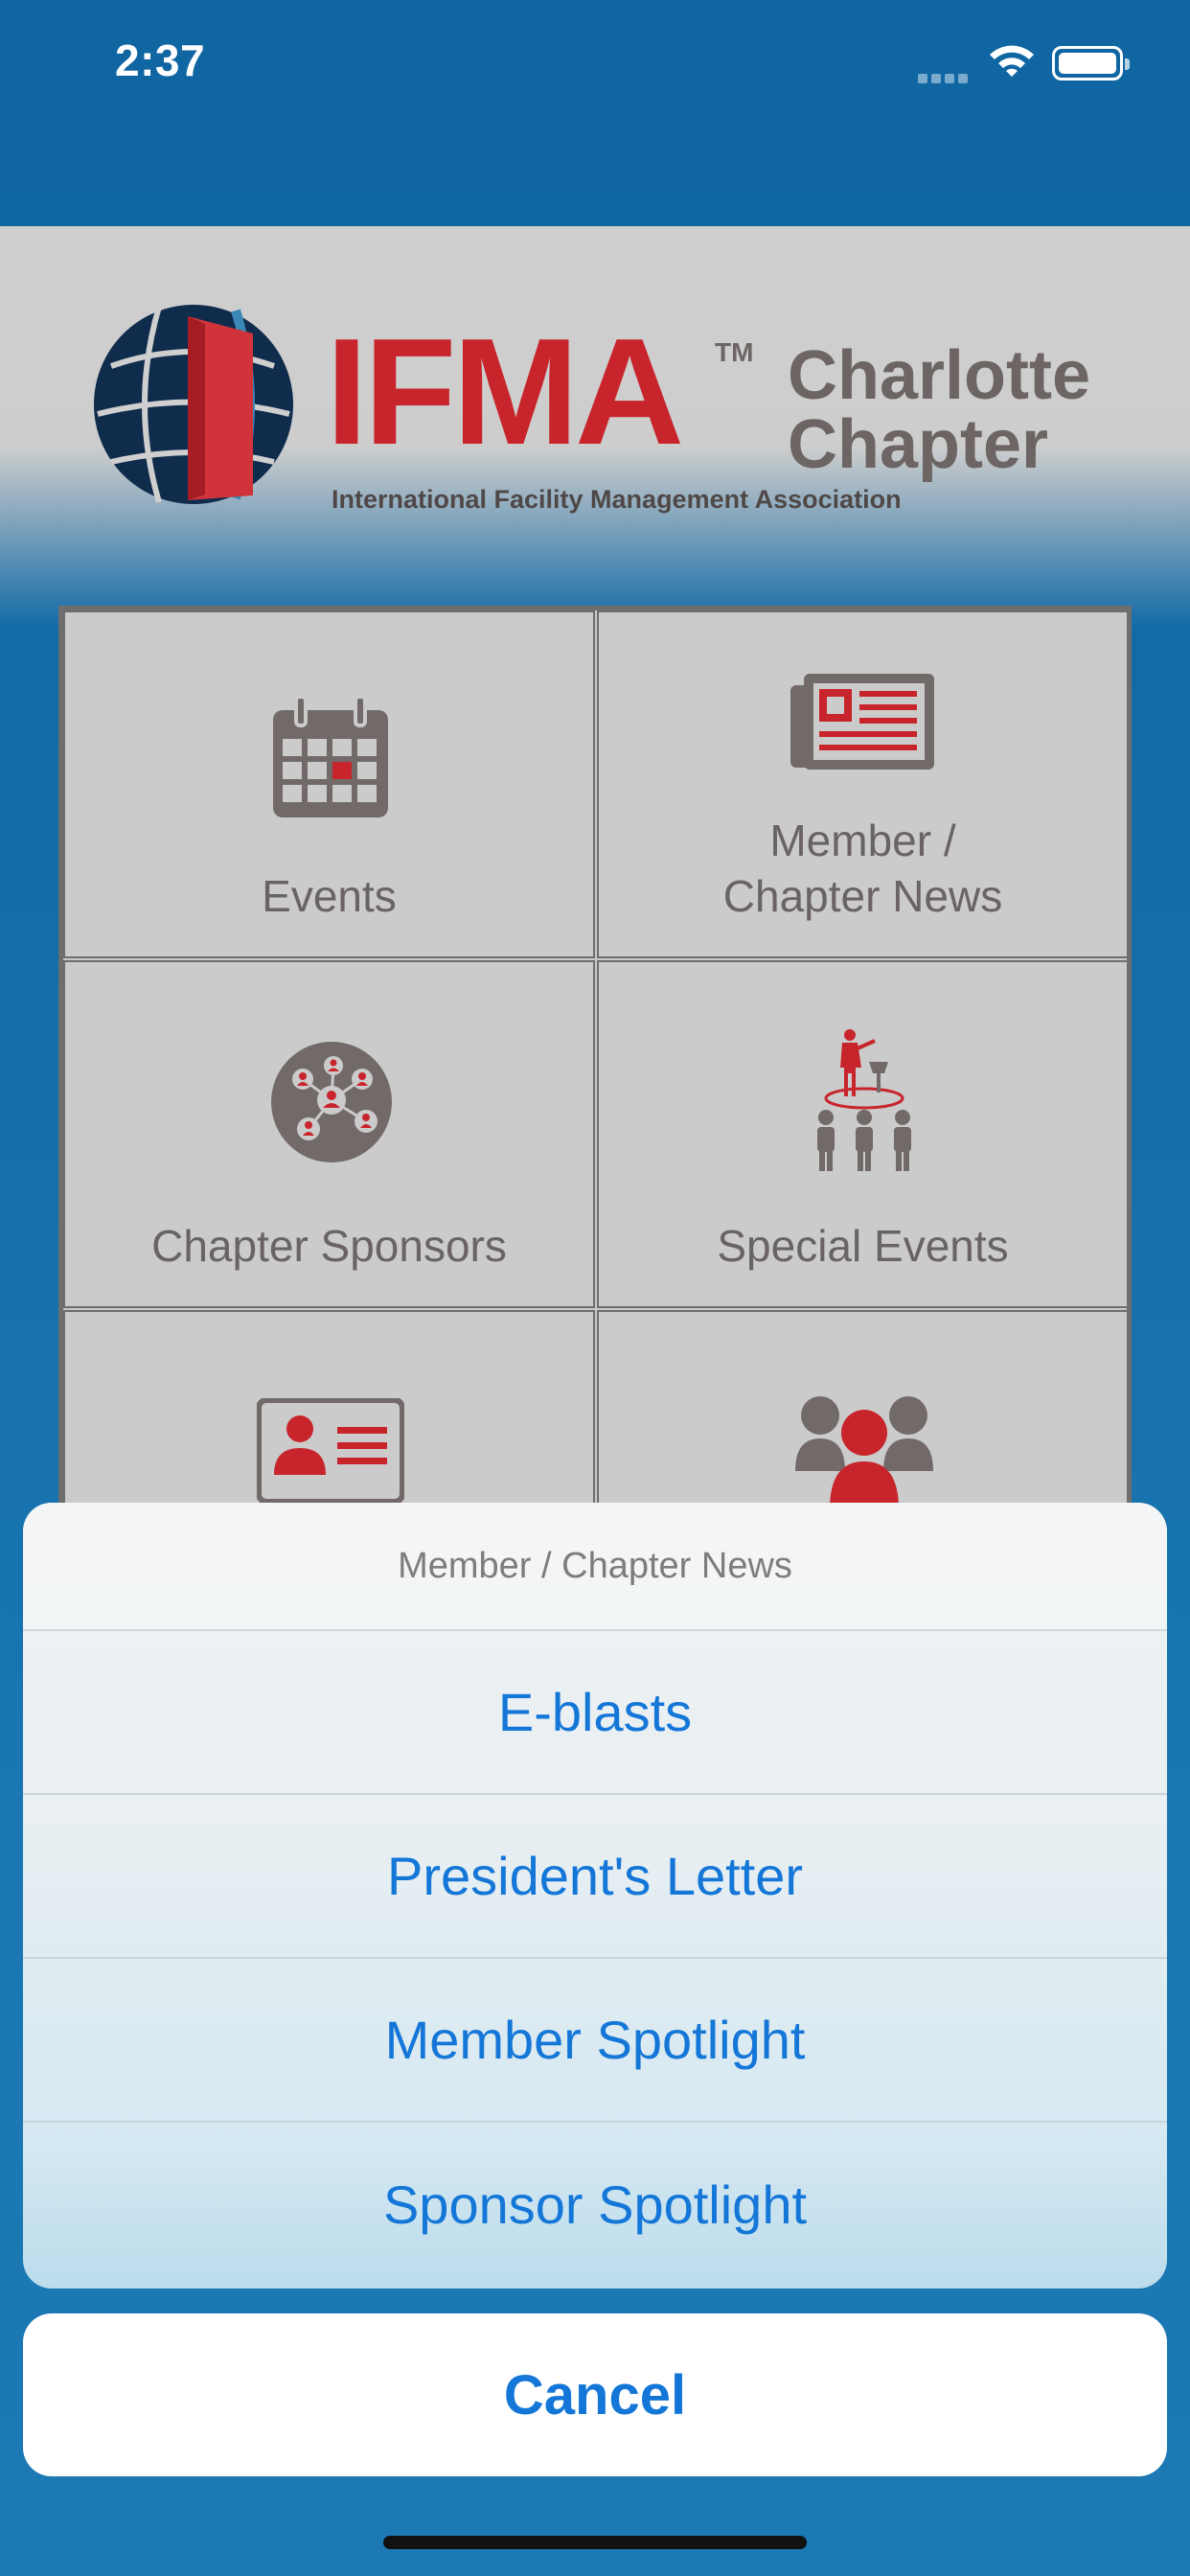  I want to click on action-sheet-title: Member / Chapter News, so click(595, 1567).